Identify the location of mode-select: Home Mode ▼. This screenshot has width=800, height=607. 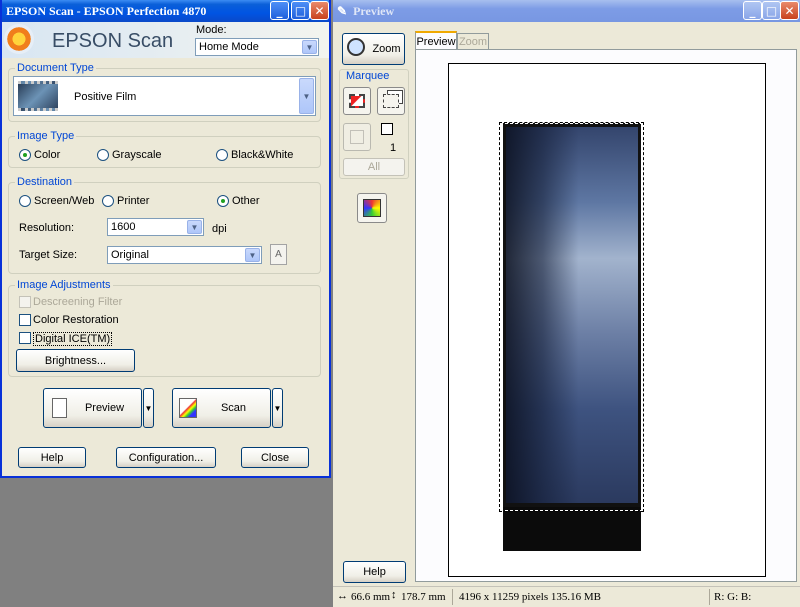
(257, 47).